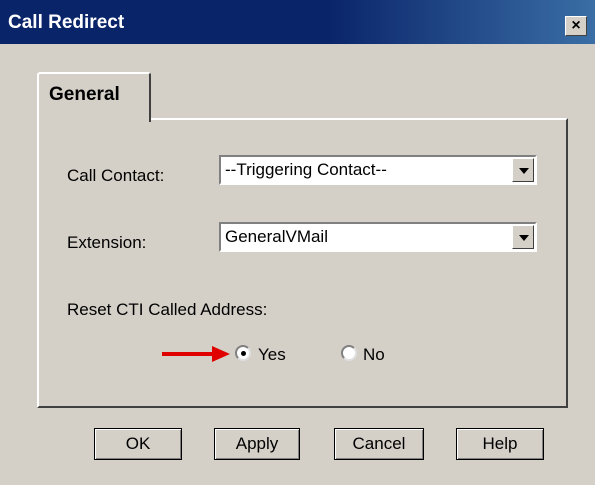 This screenshot has width=595, height=485. Describe the element at coordinates (297, 22) in the screenshot. I see `title-bar: Call Redirect ×` at that location.